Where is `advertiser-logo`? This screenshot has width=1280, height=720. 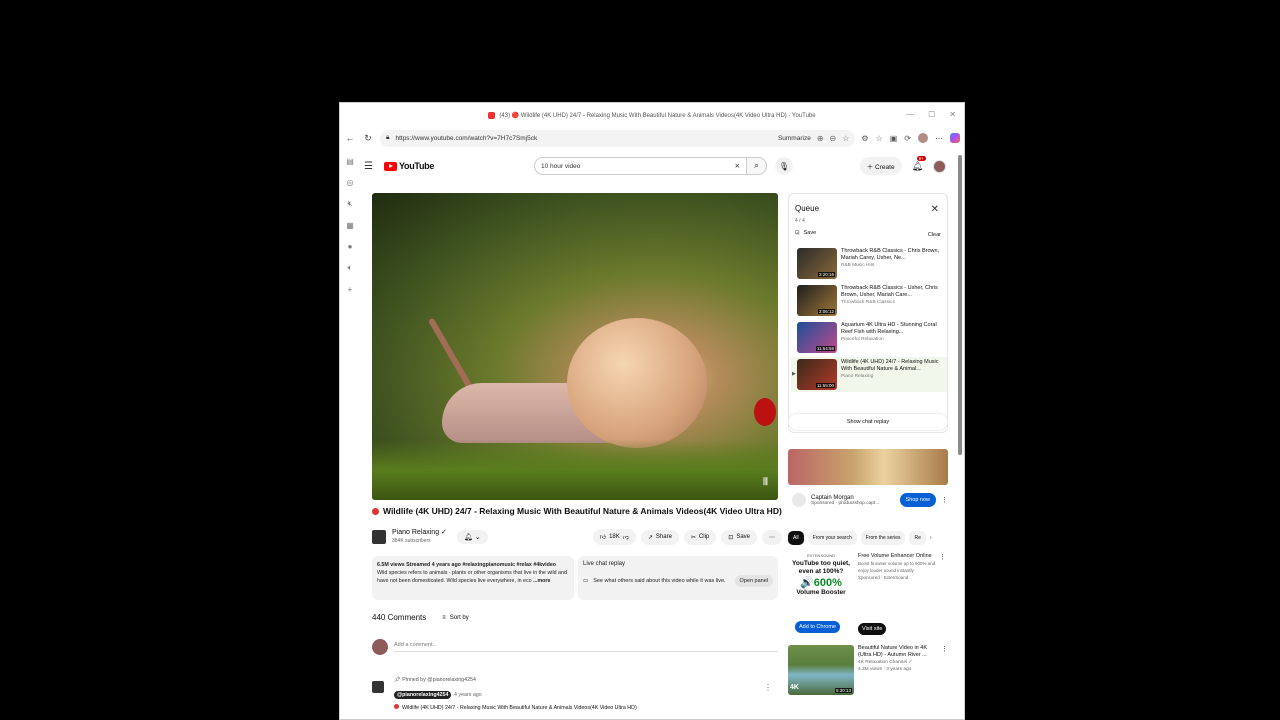
advertiser-logo is located at coordinates (799, 500).